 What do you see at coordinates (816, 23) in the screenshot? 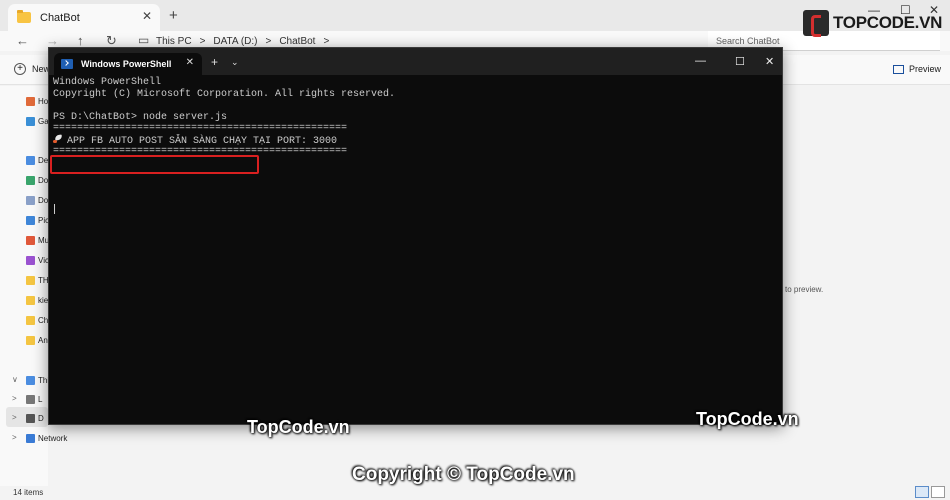
I see `logo-mark-icon` at bounding box center [816, 23].